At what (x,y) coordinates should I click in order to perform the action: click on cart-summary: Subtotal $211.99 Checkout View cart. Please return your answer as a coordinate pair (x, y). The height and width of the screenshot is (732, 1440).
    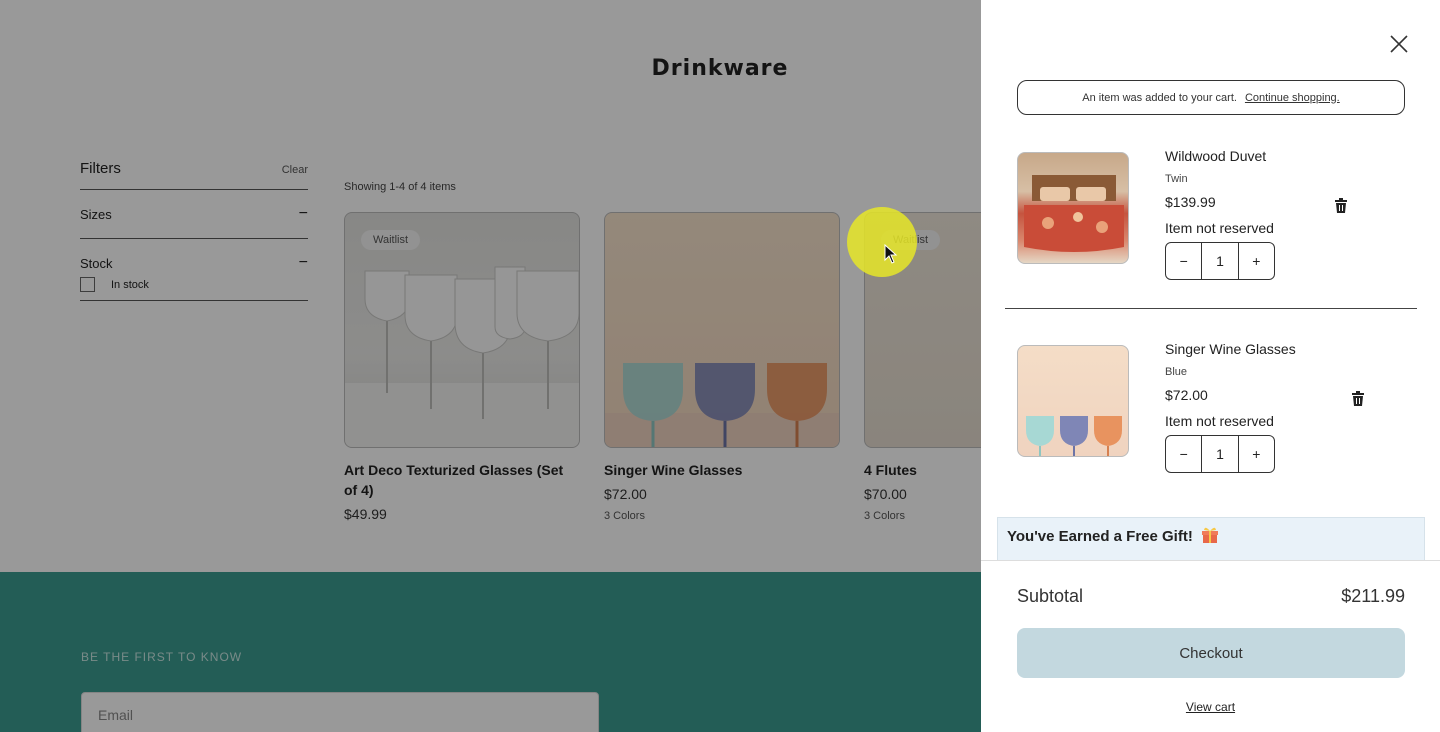
    Looking at the image, I should click on (1210, 646).